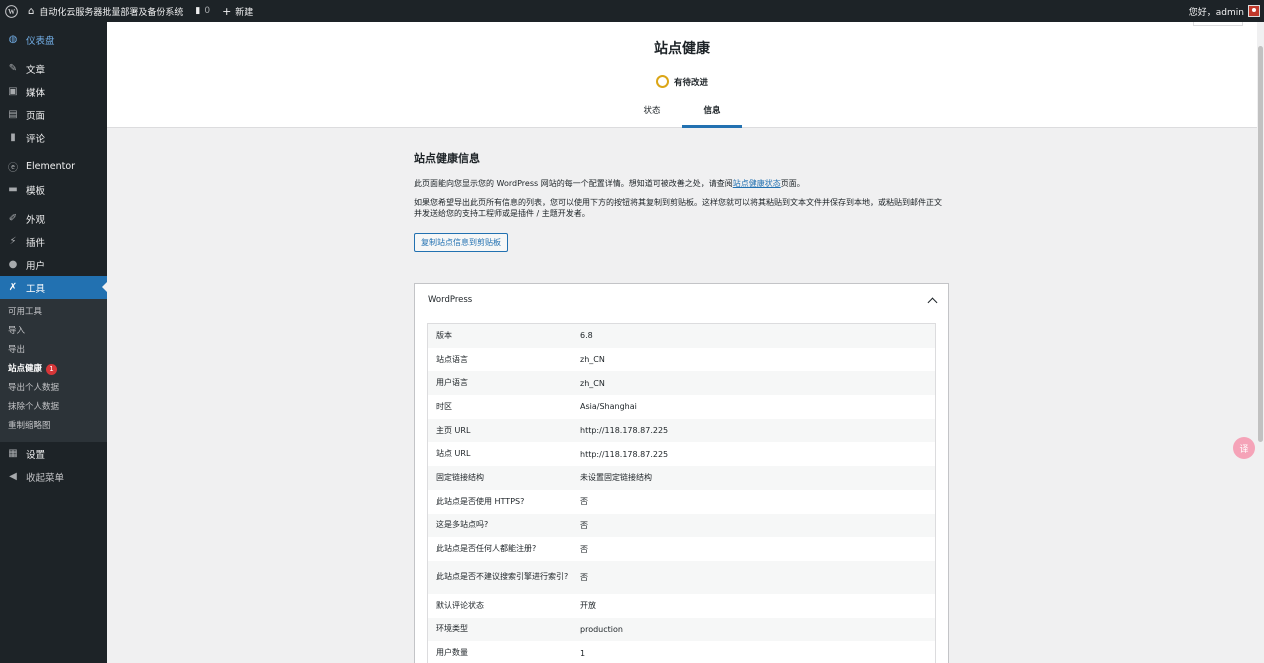 This screenshot has width=1264, height=663. I want to click on plugin-icon: ⚡, so click(13, 241).